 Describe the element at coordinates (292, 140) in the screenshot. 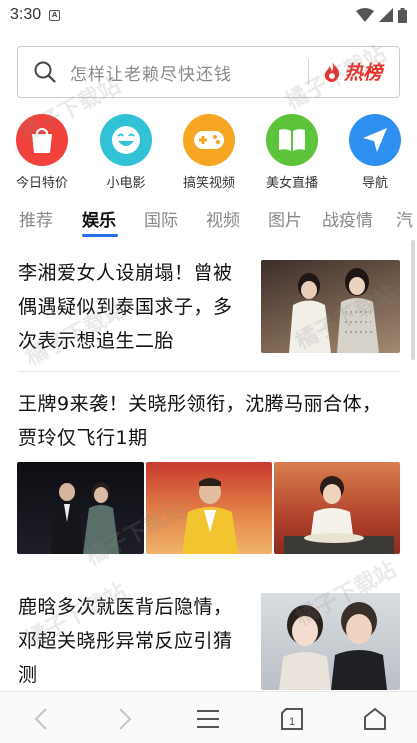

I see `book-icon` at that location.